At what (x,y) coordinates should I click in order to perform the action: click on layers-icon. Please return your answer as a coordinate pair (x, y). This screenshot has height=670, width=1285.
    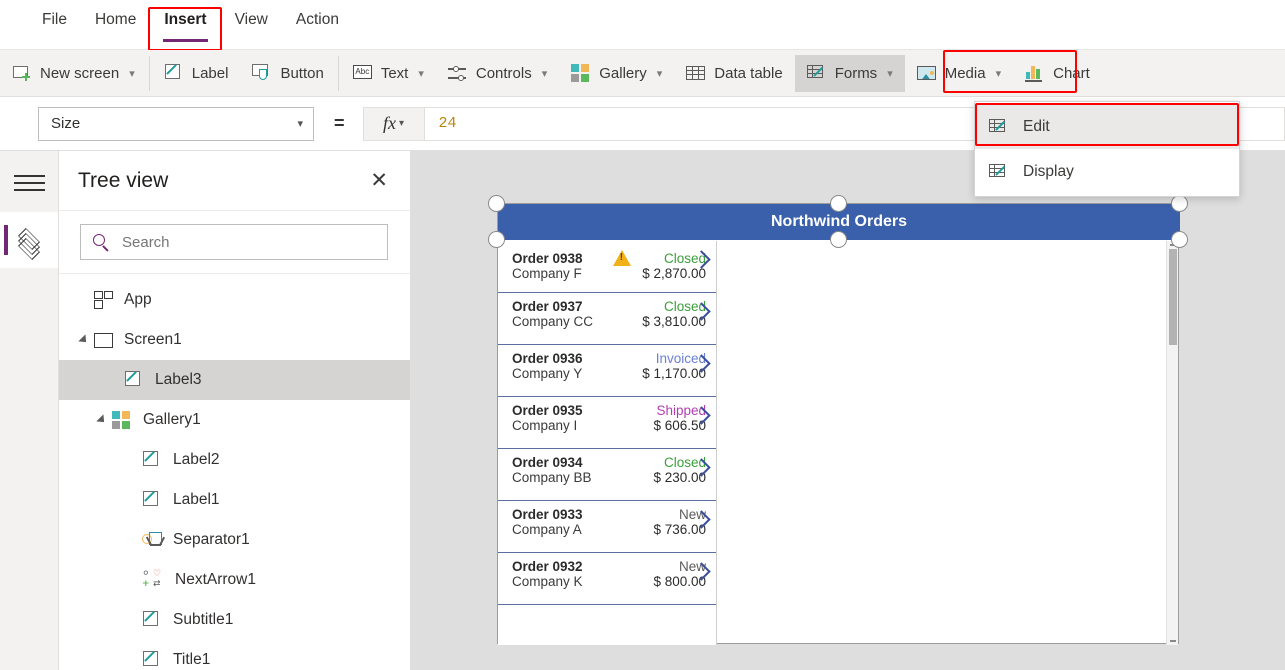
    Looking at the image, I should click on (29, 240).